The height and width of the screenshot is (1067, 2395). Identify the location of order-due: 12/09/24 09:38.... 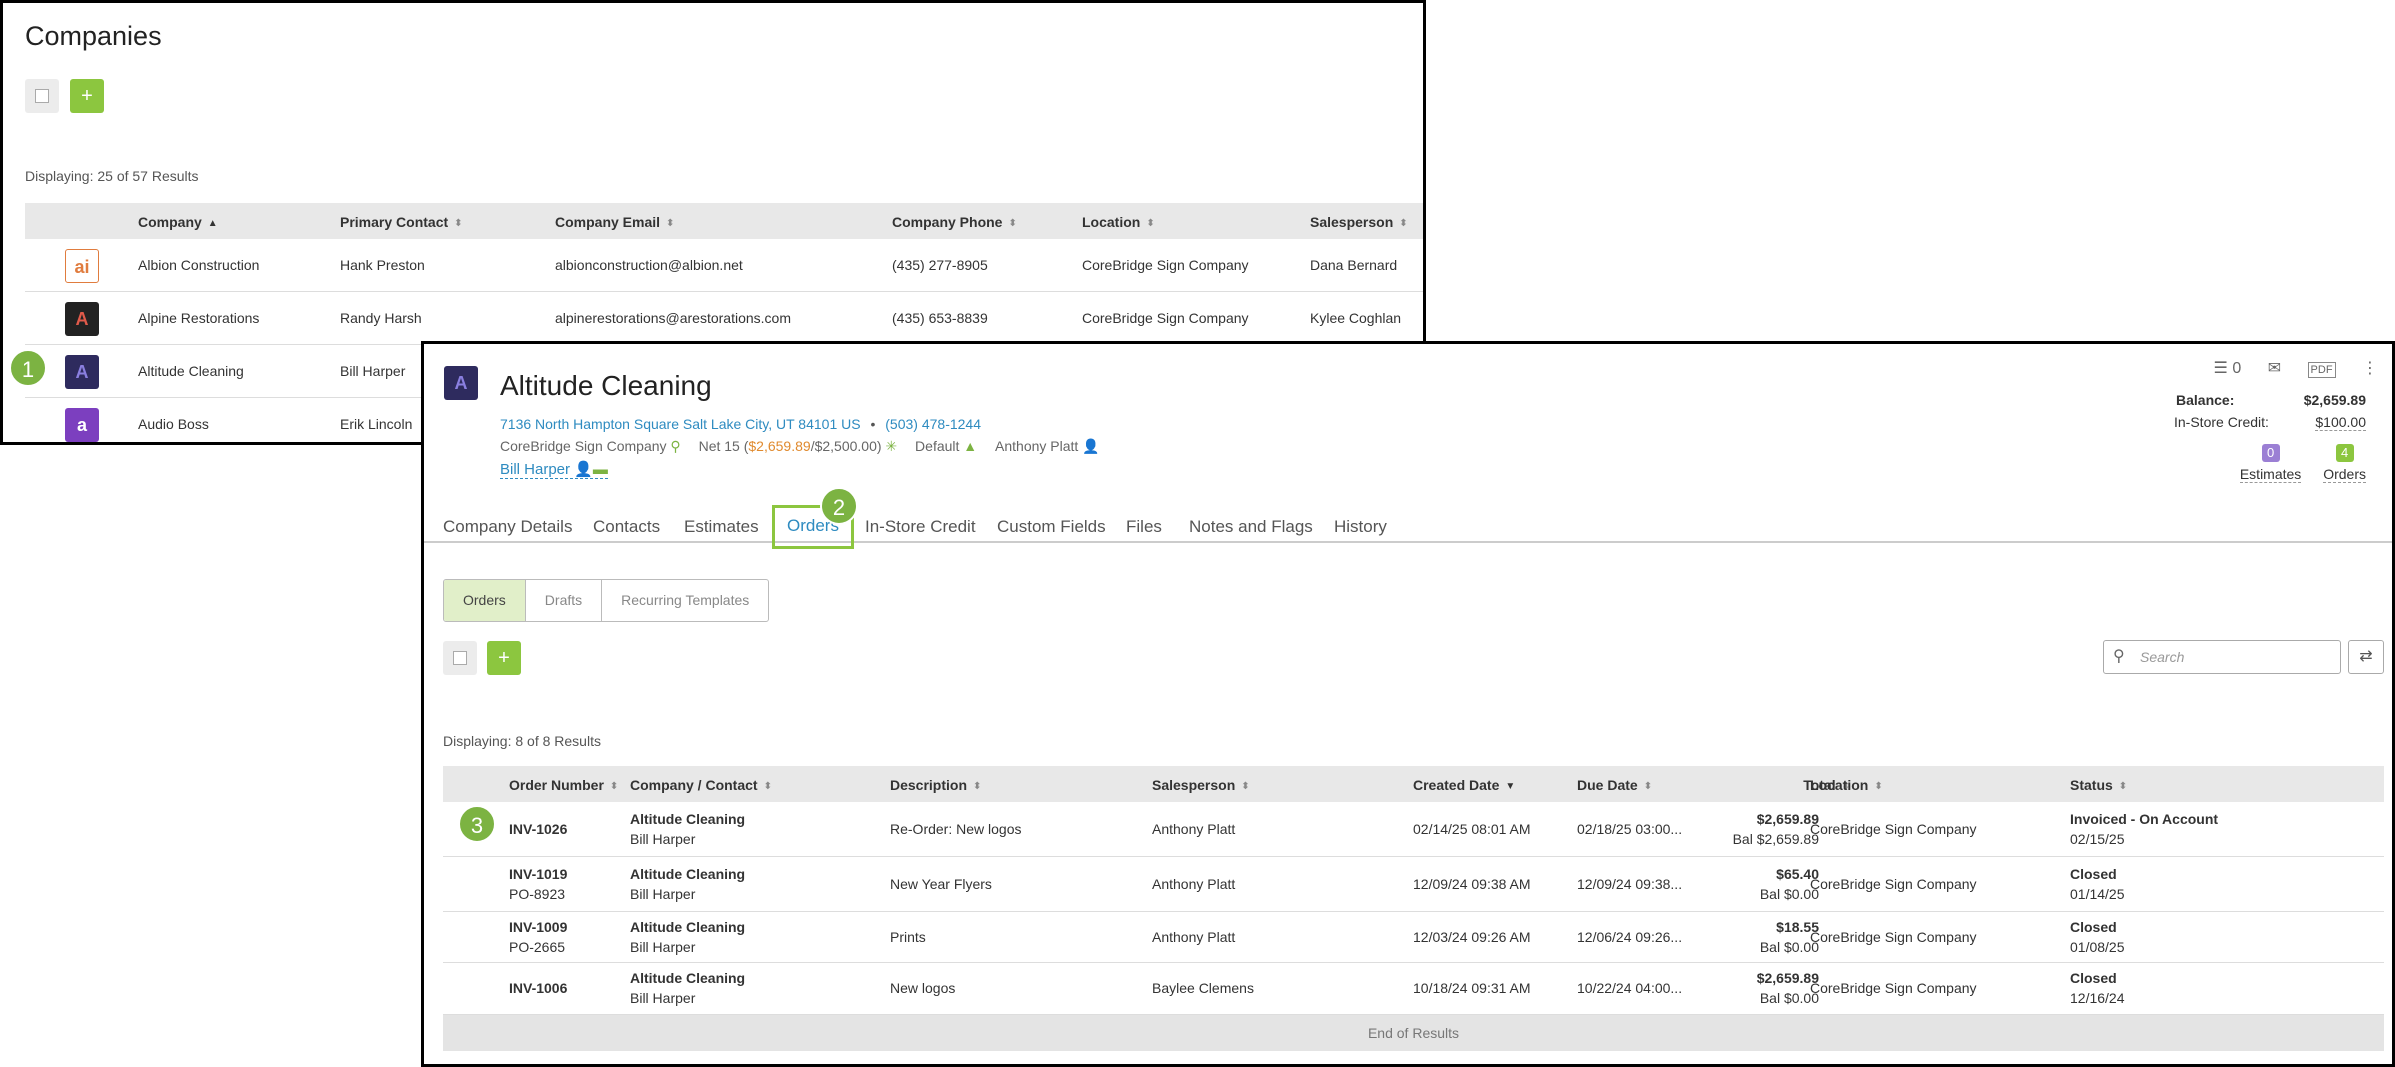
(1630, 884).